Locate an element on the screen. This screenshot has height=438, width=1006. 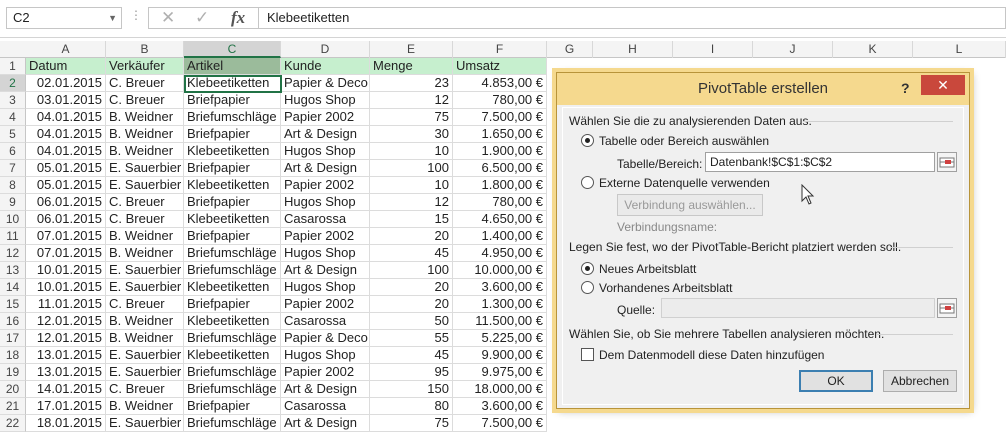
table-cell: 23 is located at coordinates (411, 83).